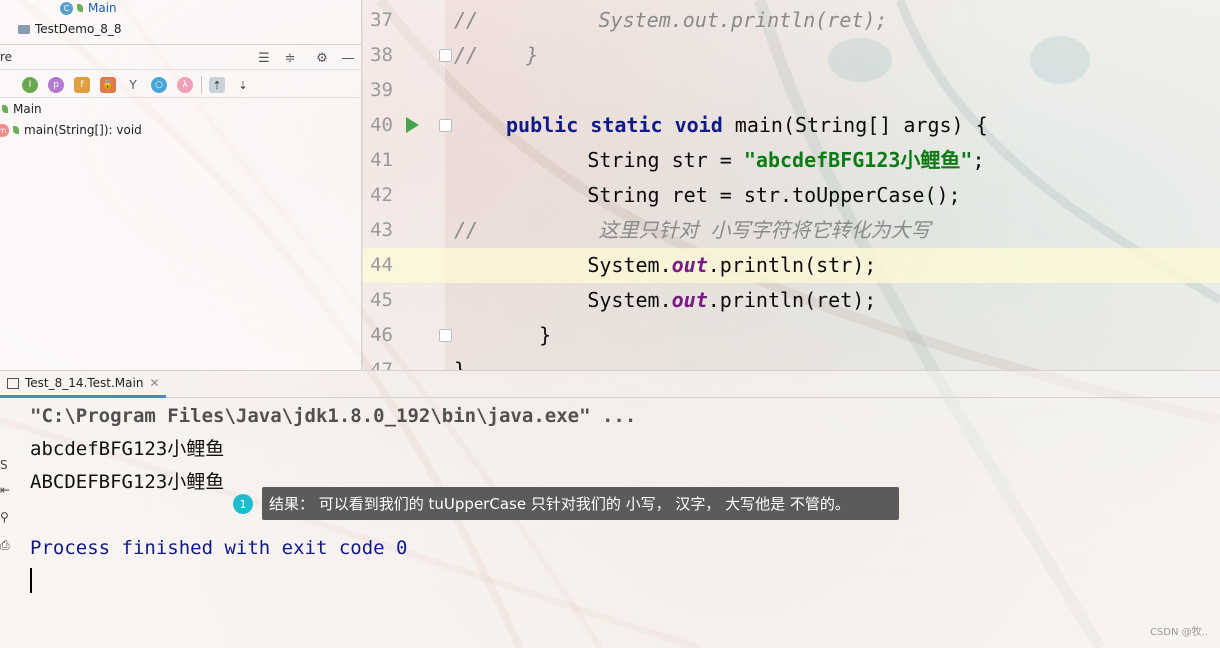 Image resolution: width=1220 pixels, height=648 pixels. I want to click on show-lambda-icon: λ, so click(185, 85).